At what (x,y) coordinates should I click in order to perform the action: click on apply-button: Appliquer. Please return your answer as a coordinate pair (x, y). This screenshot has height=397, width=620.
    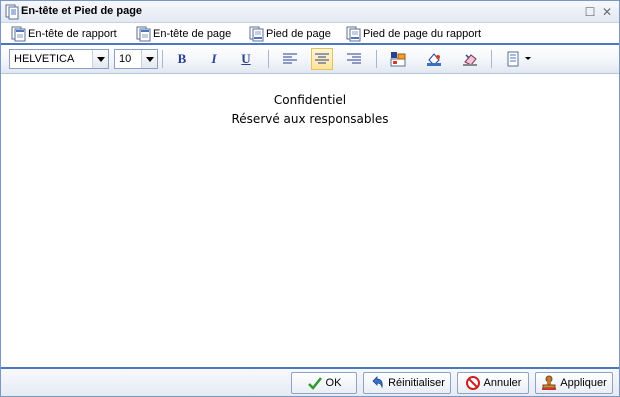
    Looking at the image, I should click on (574, 383).